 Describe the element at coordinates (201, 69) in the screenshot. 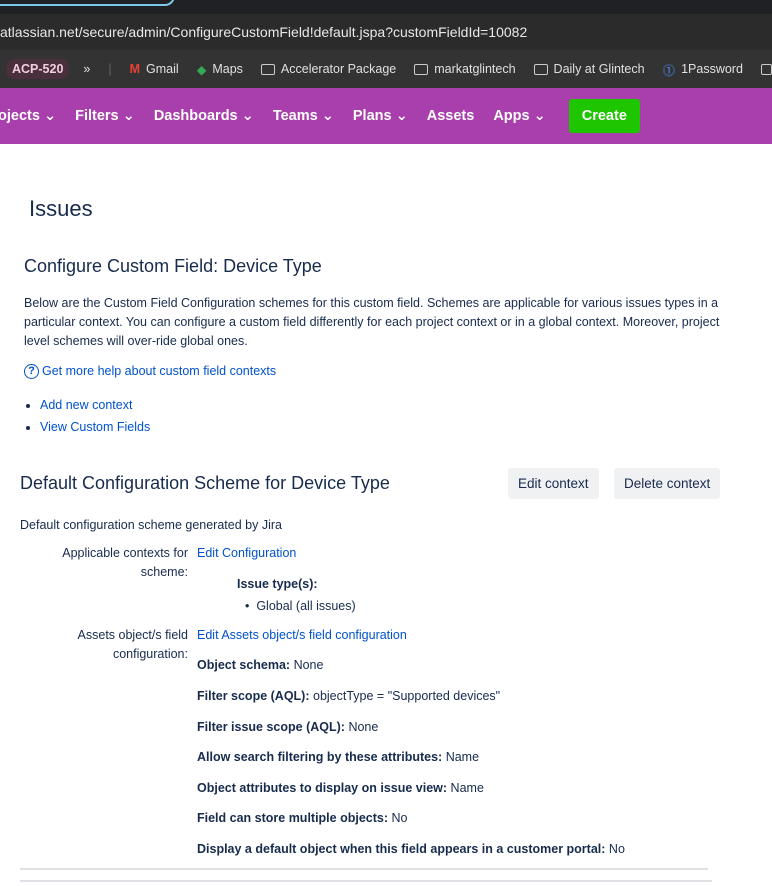

I see `maps-icon: ◆` at that location.